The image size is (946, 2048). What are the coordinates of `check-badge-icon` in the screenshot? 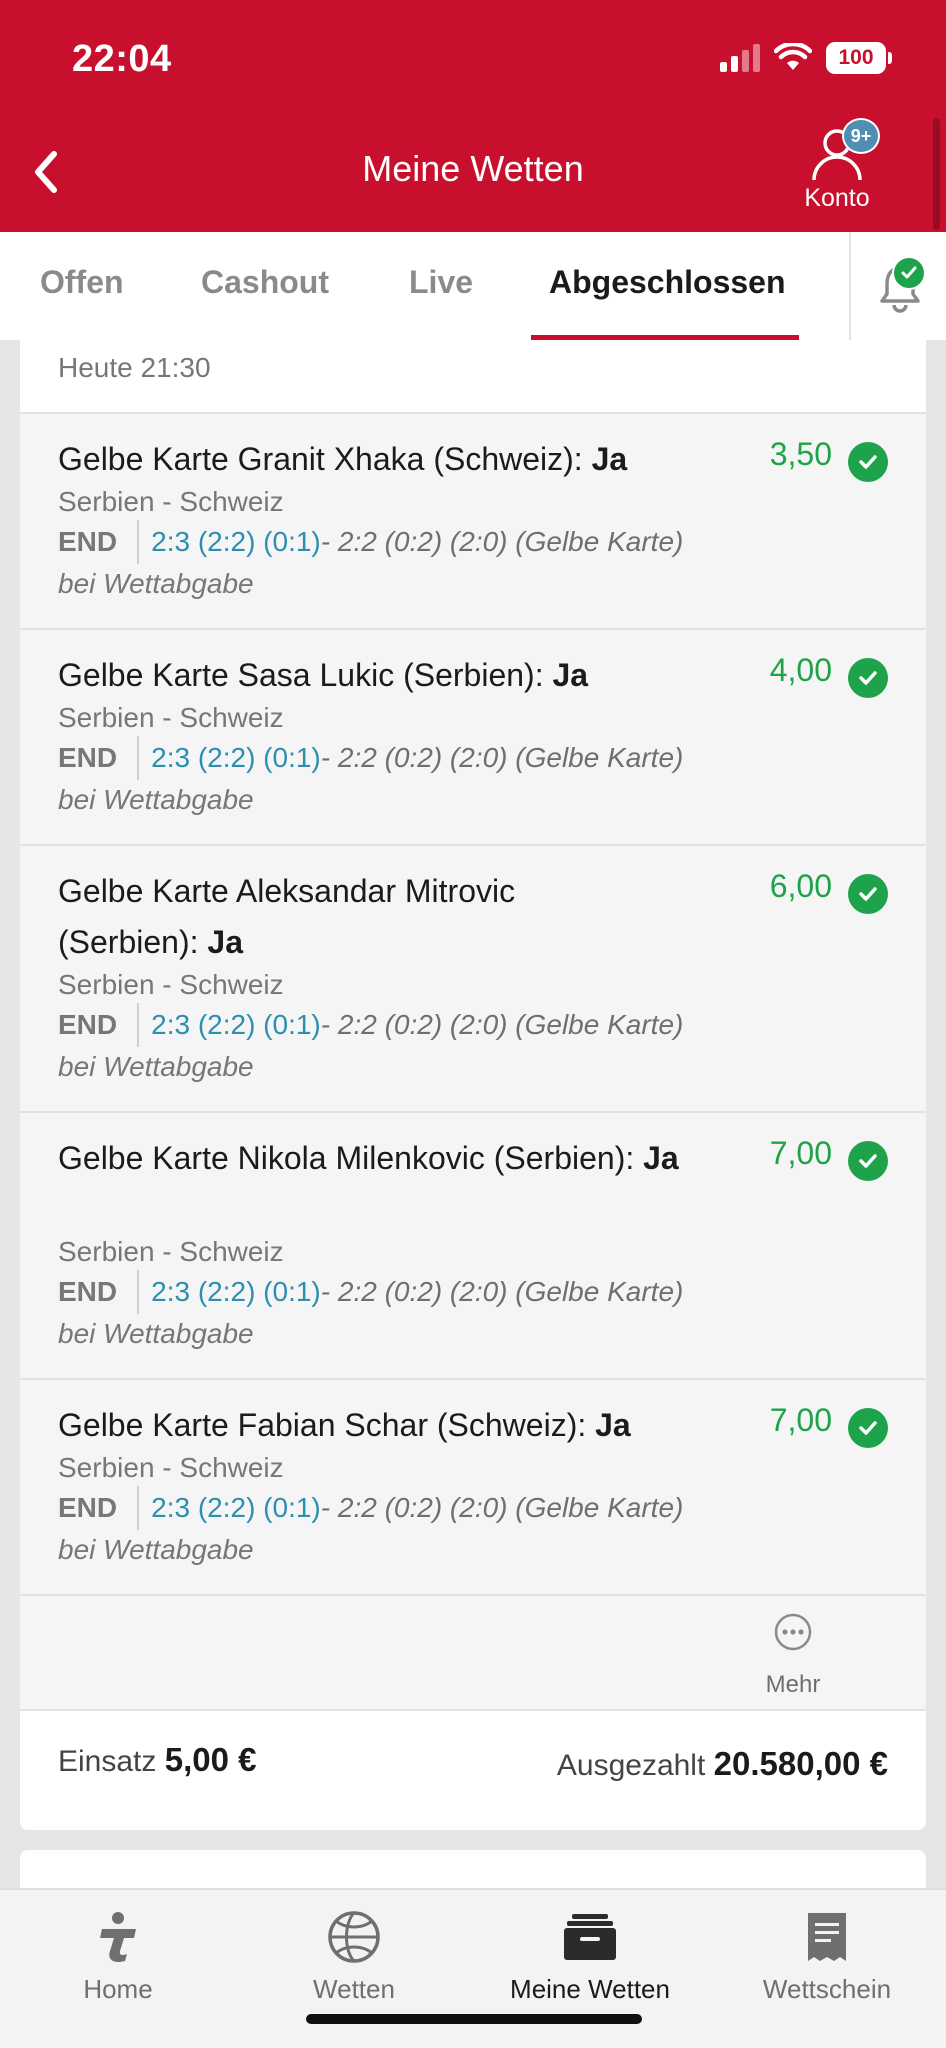 It's located at (909, 273).